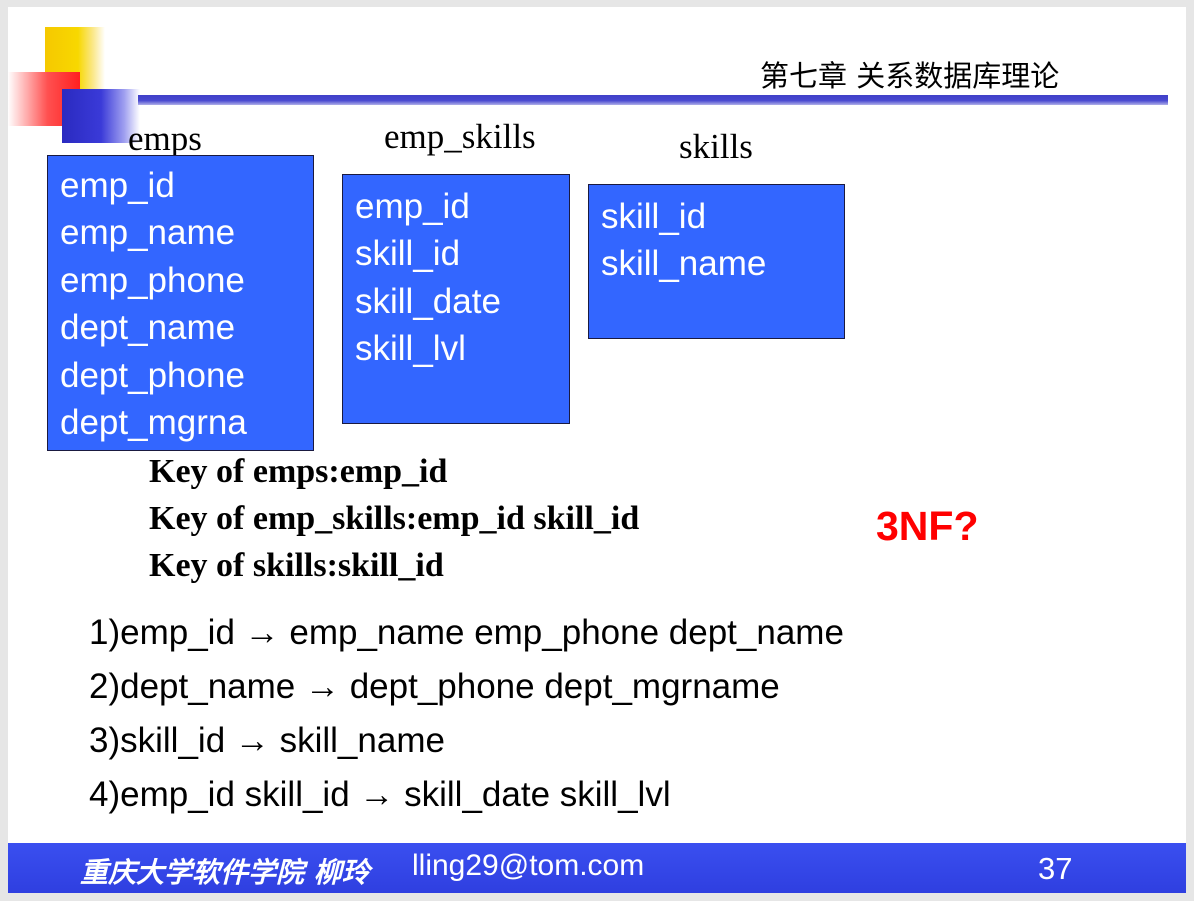 The height and width of the screenshot is (901, 1194). Describe the element at coordinates (267, 740) in the screenshot. I see `dependency-3: 3)skill_id → skill_name` at that location.